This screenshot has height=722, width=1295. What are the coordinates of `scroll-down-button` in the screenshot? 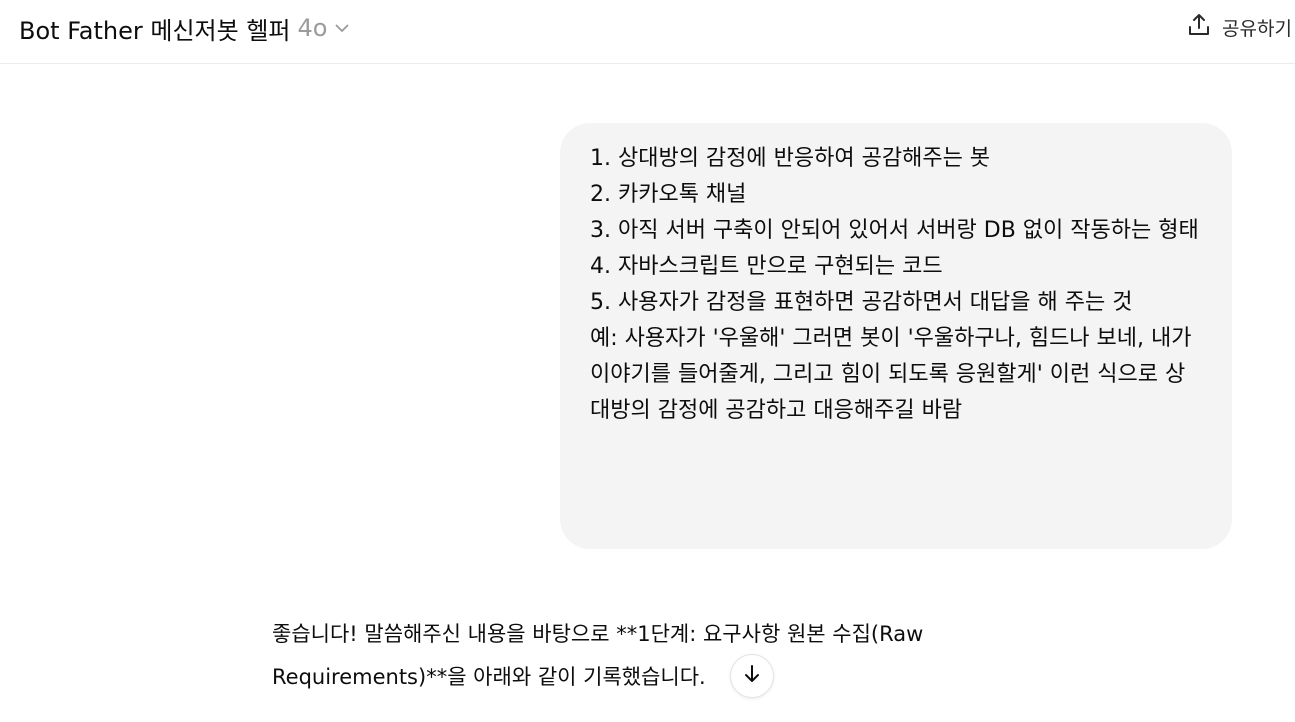 It's located at (752, 676).